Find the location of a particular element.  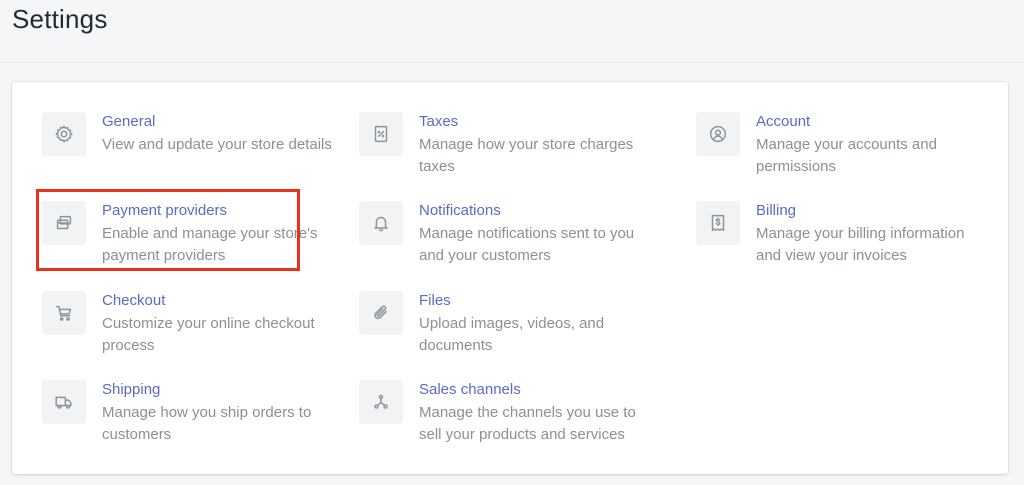

truck-icon is located at coordinates (64, 402).